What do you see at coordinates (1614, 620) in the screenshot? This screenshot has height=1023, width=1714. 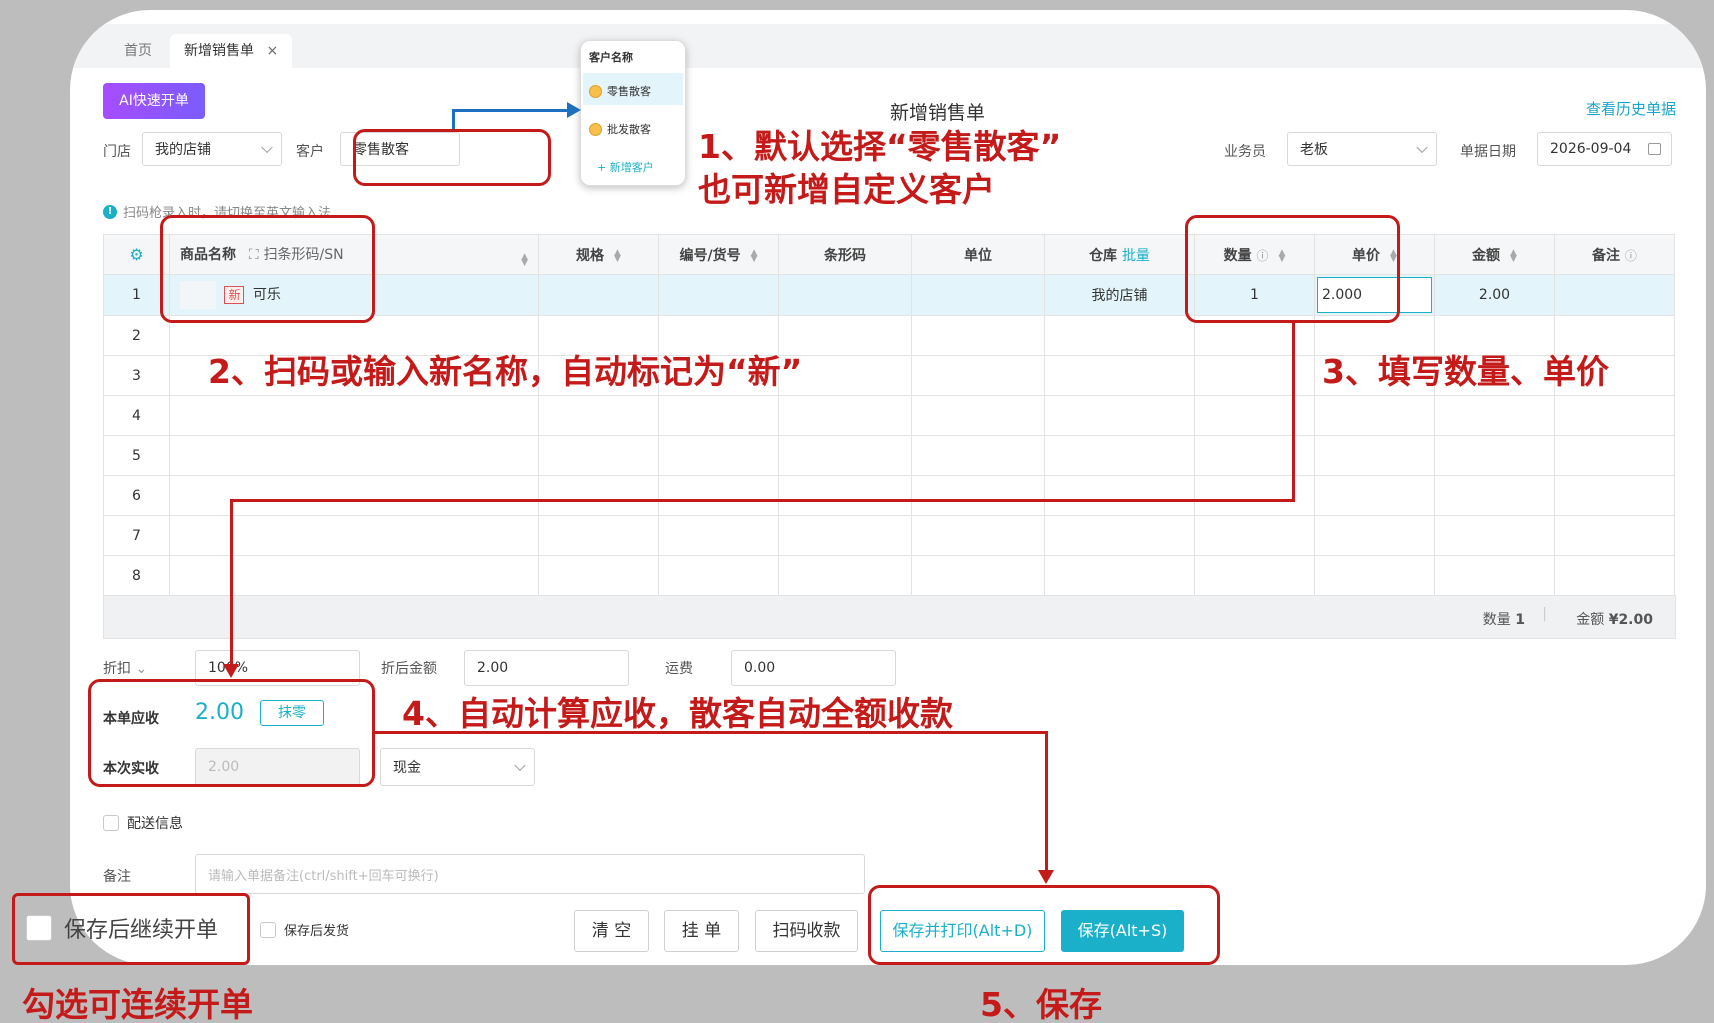 I see `summary-amount: 金额 ¥2.00` at bounding box center [1614, 620].